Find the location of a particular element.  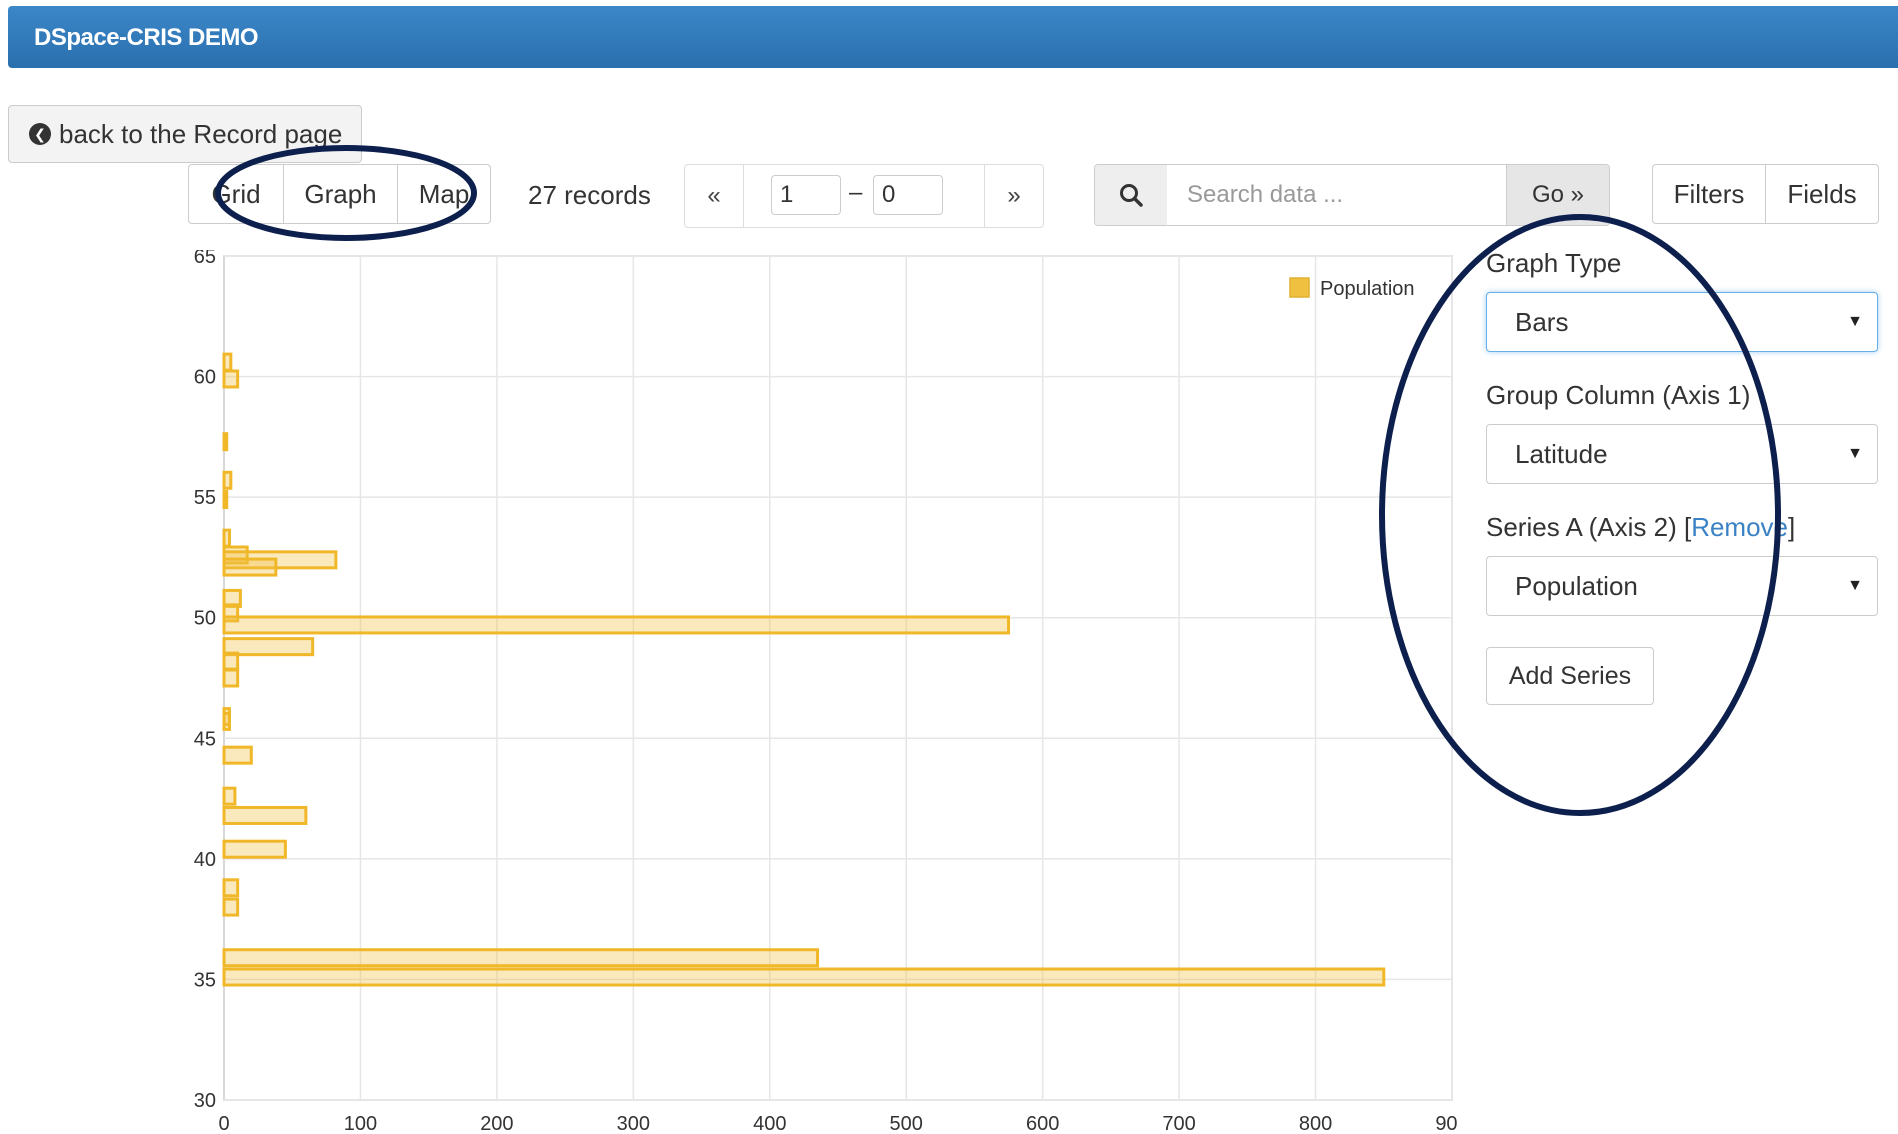

pager-to-input is located at coordinates (908, 195).